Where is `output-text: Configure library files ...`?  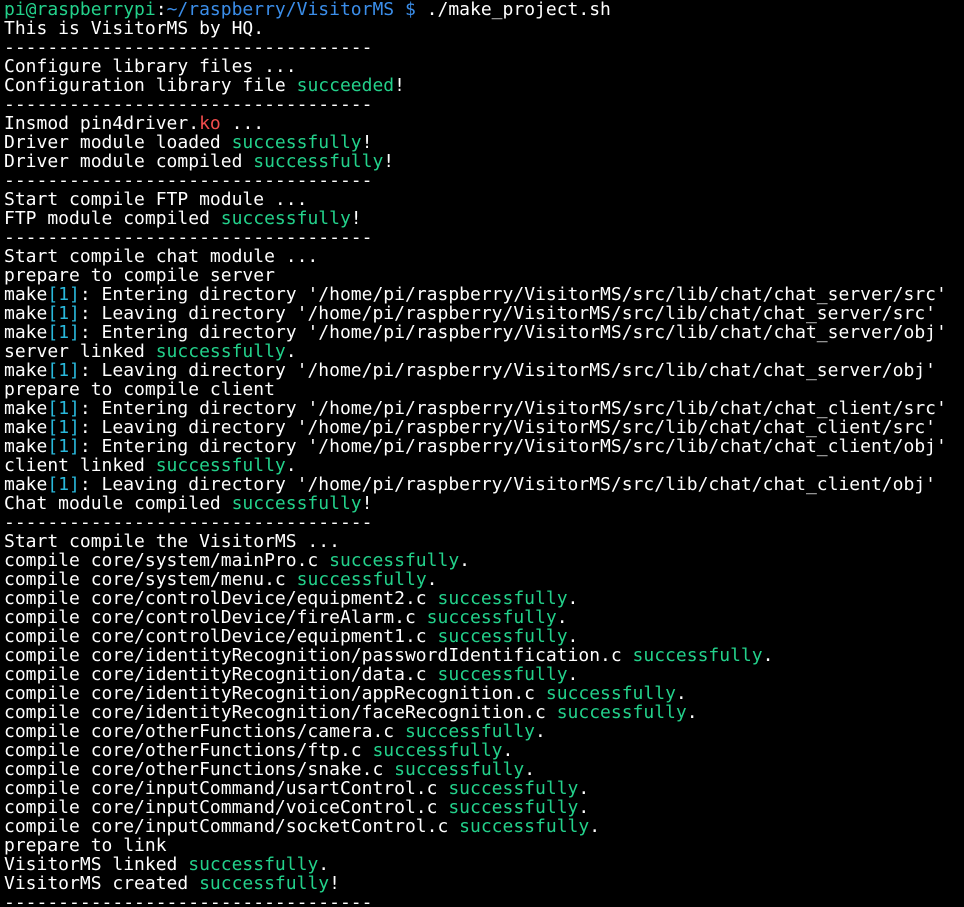
output-text: Configure library files ... is located at coordinates (150, 66).